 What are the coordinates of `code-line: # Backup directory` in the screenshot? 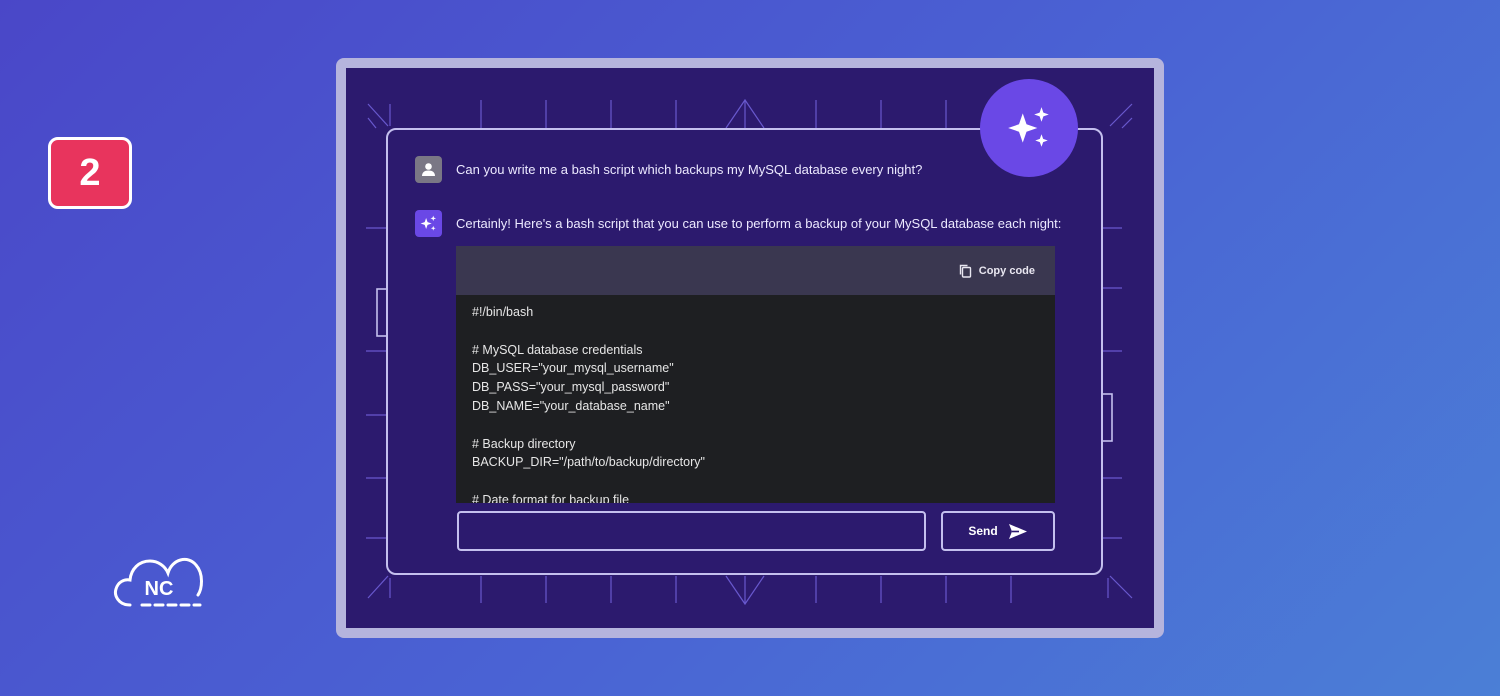 It's located at (524, 443).